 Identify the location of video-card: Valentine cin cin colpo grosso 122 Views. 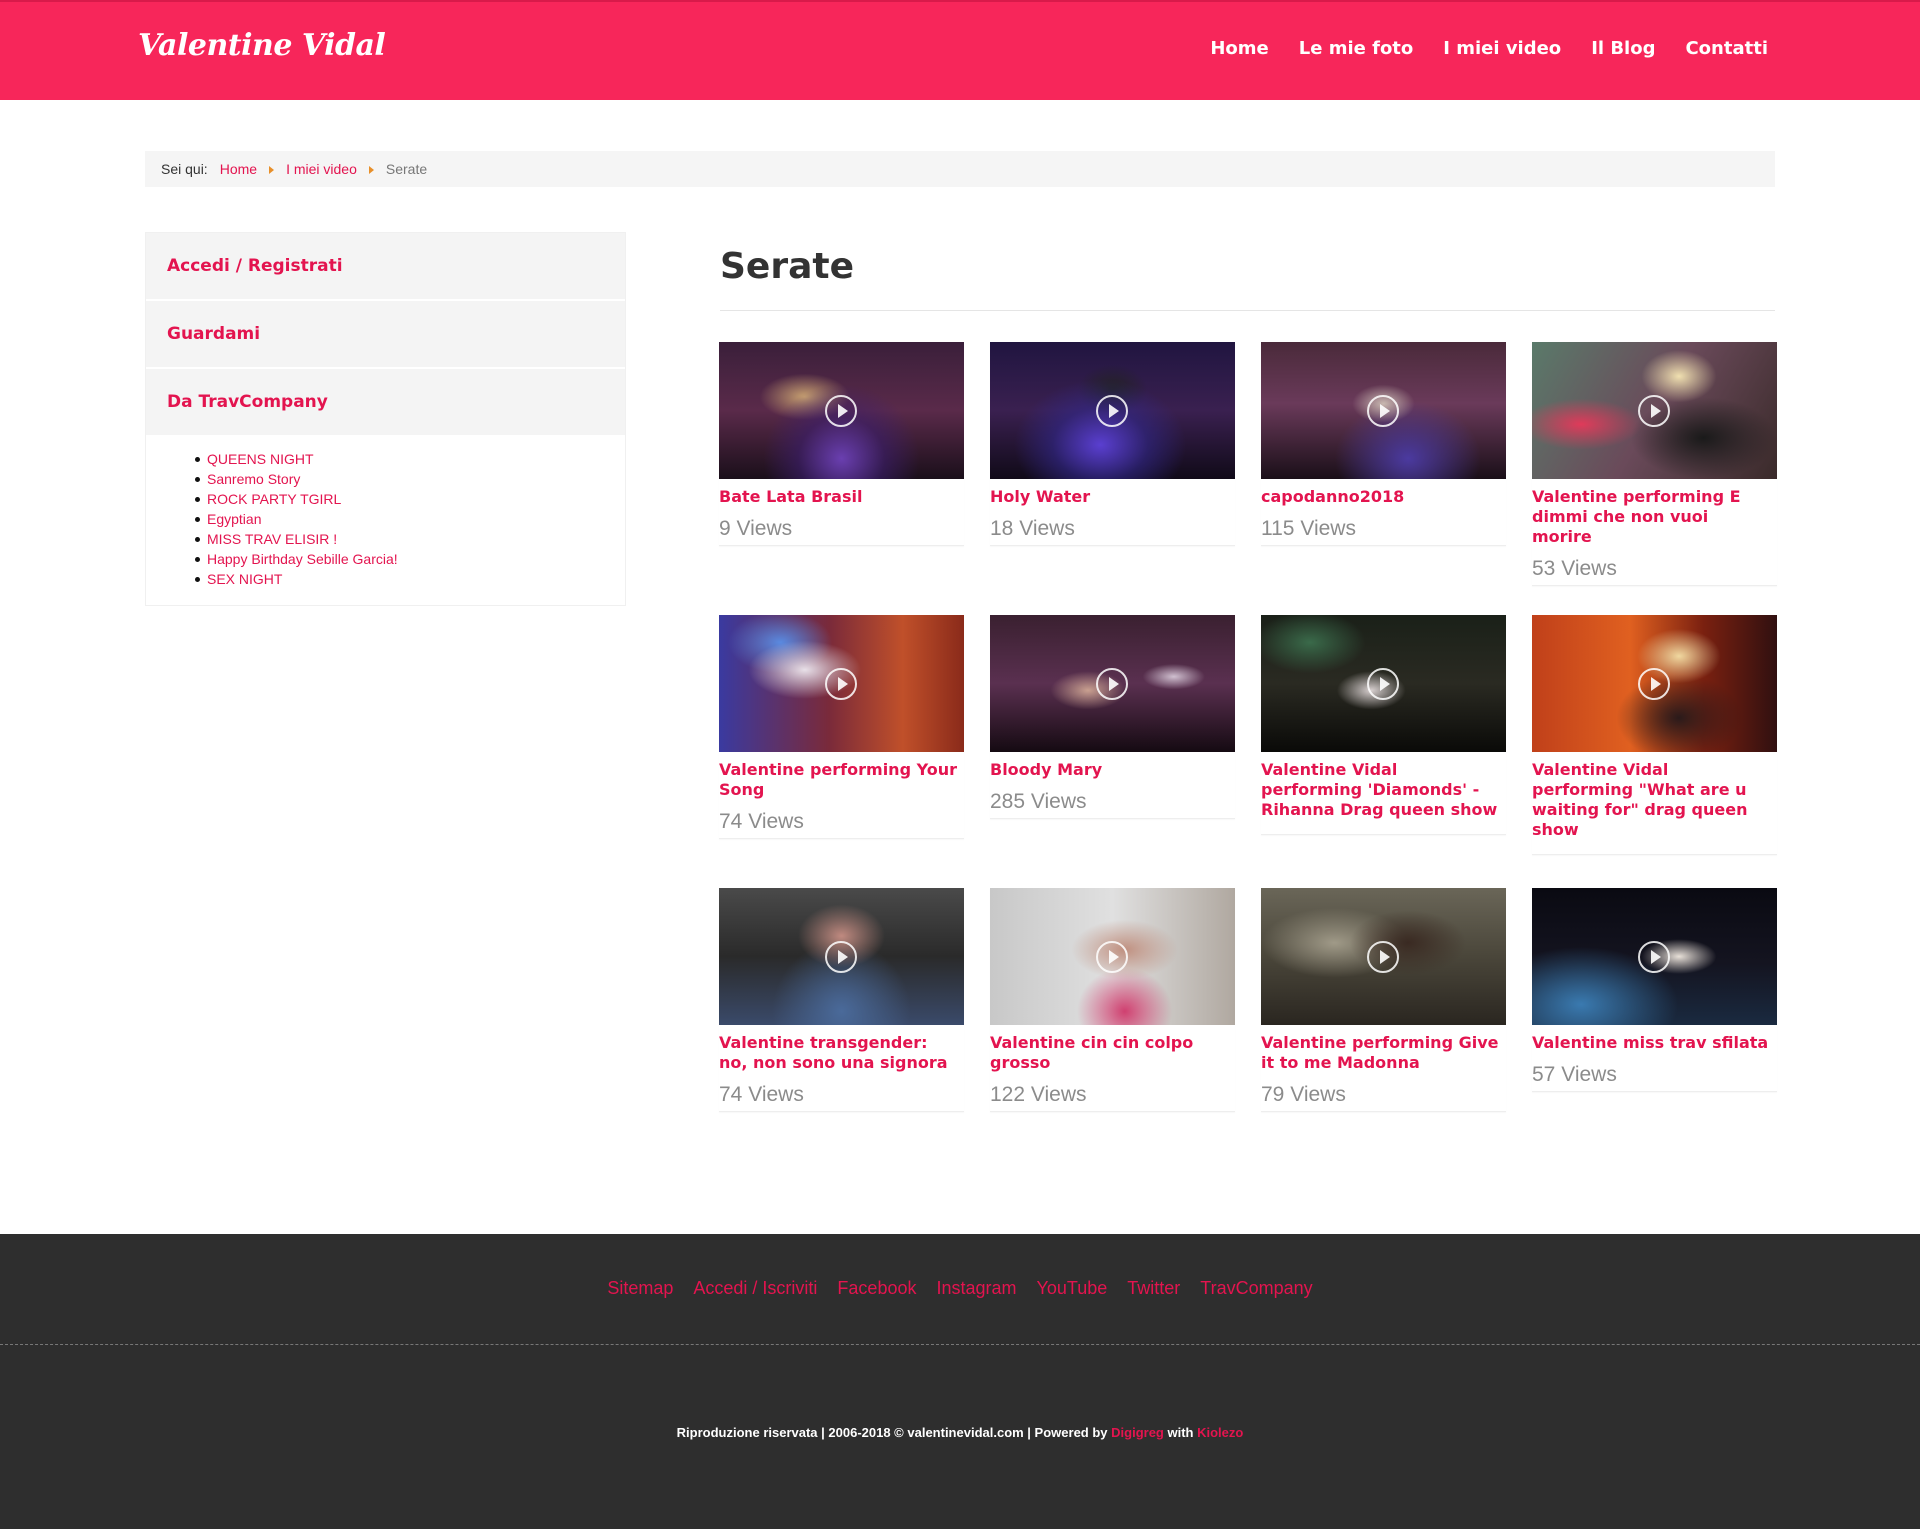
(1112, 1024).